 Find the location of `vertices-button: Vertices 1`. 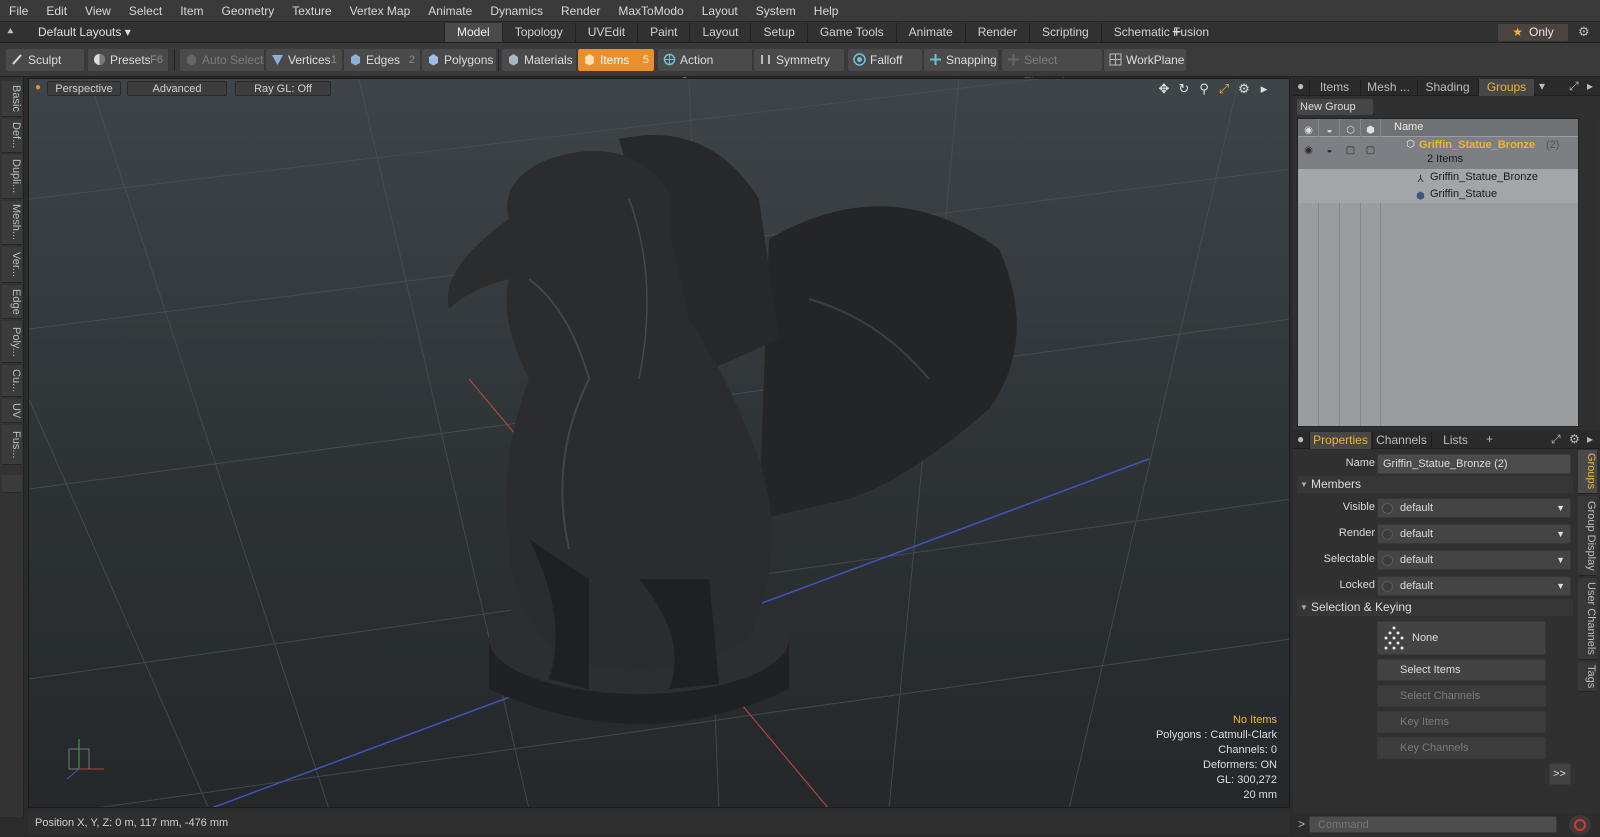

vertices-button: Vertices 1 is located at coordinates (304, 60).